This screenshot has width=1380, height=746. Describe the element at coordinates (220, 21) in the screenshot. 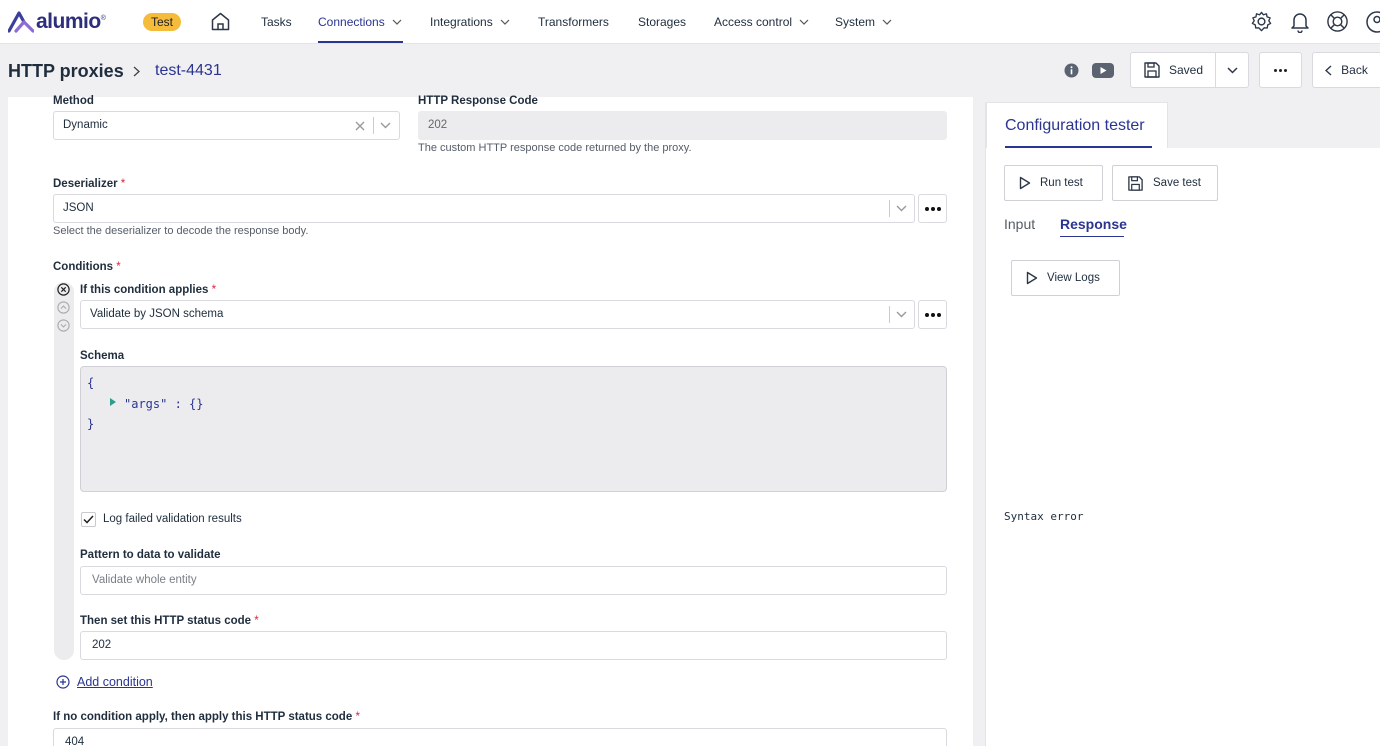

I see `home-icon` at that location.